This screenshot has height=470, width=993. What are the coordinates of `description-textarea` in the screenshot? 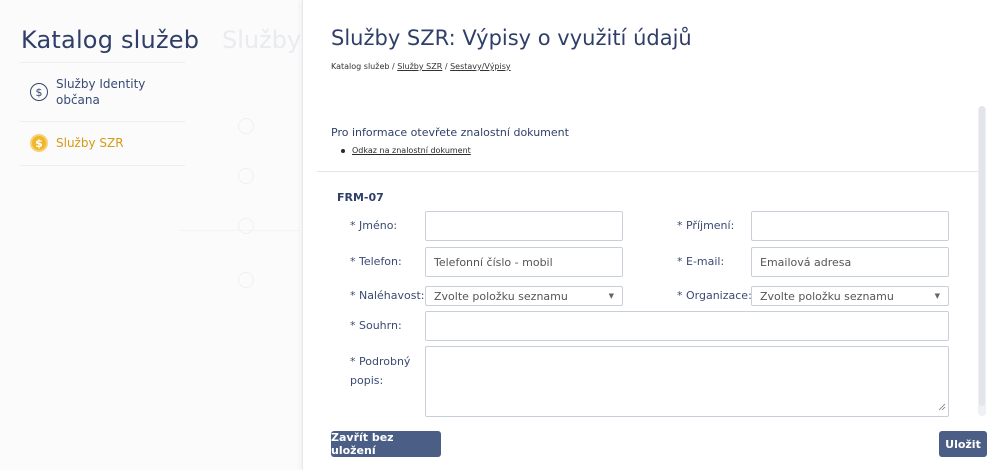 It's located at (687, 381).